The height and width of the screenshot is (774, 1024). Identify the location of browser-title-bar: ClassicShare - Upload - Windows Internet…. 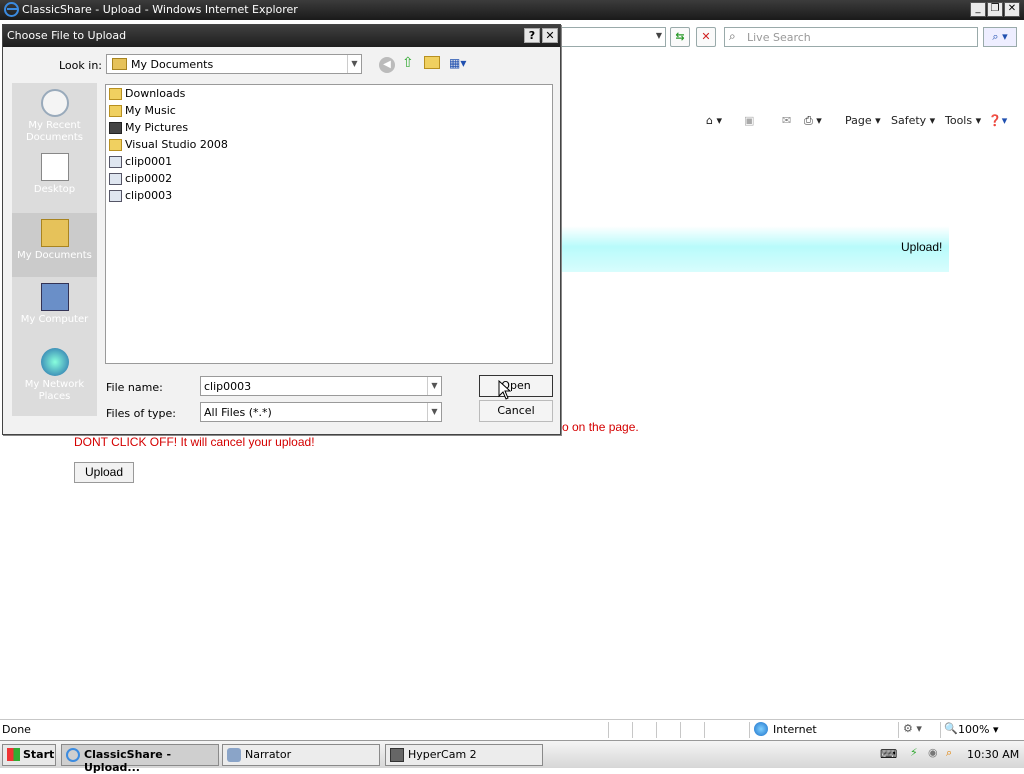
(512, 10).